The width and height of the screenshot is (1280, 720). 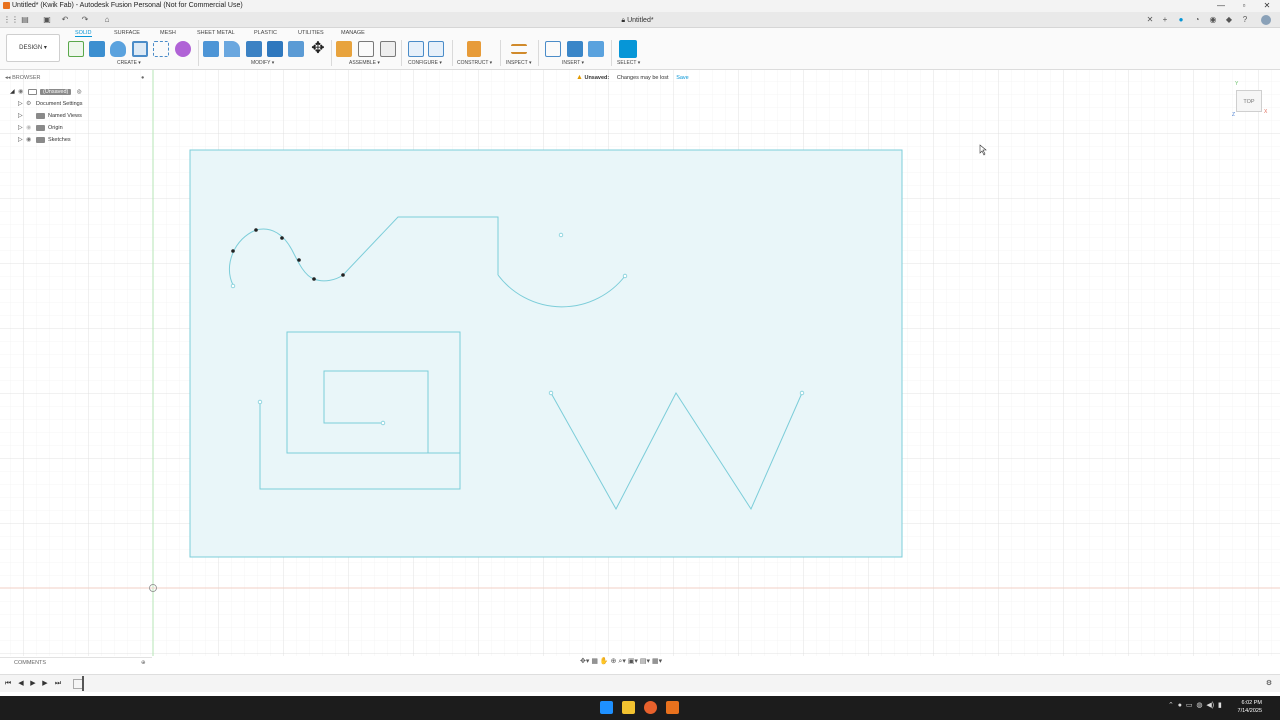 I want to click on extensions-icon: ●, so click(x=1181, y=20).